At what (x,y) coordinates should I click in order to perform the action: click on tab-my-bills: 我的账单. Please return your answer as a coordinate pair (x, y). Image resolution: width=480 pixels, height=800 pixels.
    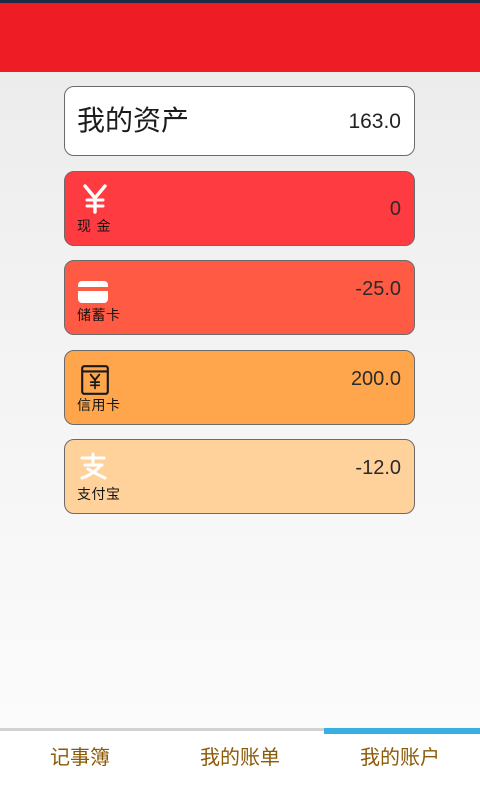
    Looking at the image, I should click on (240, 765).